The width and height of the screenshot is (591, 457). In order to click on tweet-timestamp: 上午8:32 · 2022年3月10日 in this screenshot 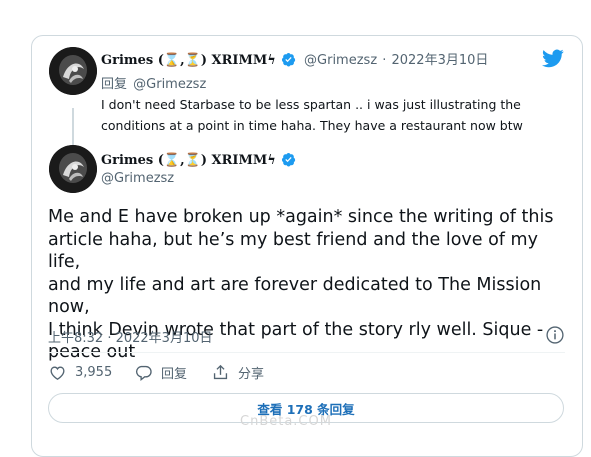, I will do `click(130, 336)`.